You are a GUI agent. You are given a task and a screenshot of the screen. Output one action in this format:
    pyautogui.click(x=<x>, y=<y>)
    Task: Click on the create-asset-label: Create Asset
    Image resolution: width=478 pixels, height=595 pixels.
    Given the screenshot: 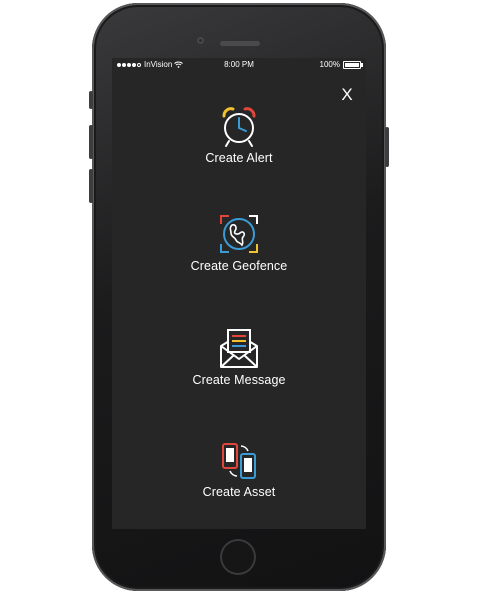 What is the action you would take?
    pyautogui.click(x=239, y=492)
    